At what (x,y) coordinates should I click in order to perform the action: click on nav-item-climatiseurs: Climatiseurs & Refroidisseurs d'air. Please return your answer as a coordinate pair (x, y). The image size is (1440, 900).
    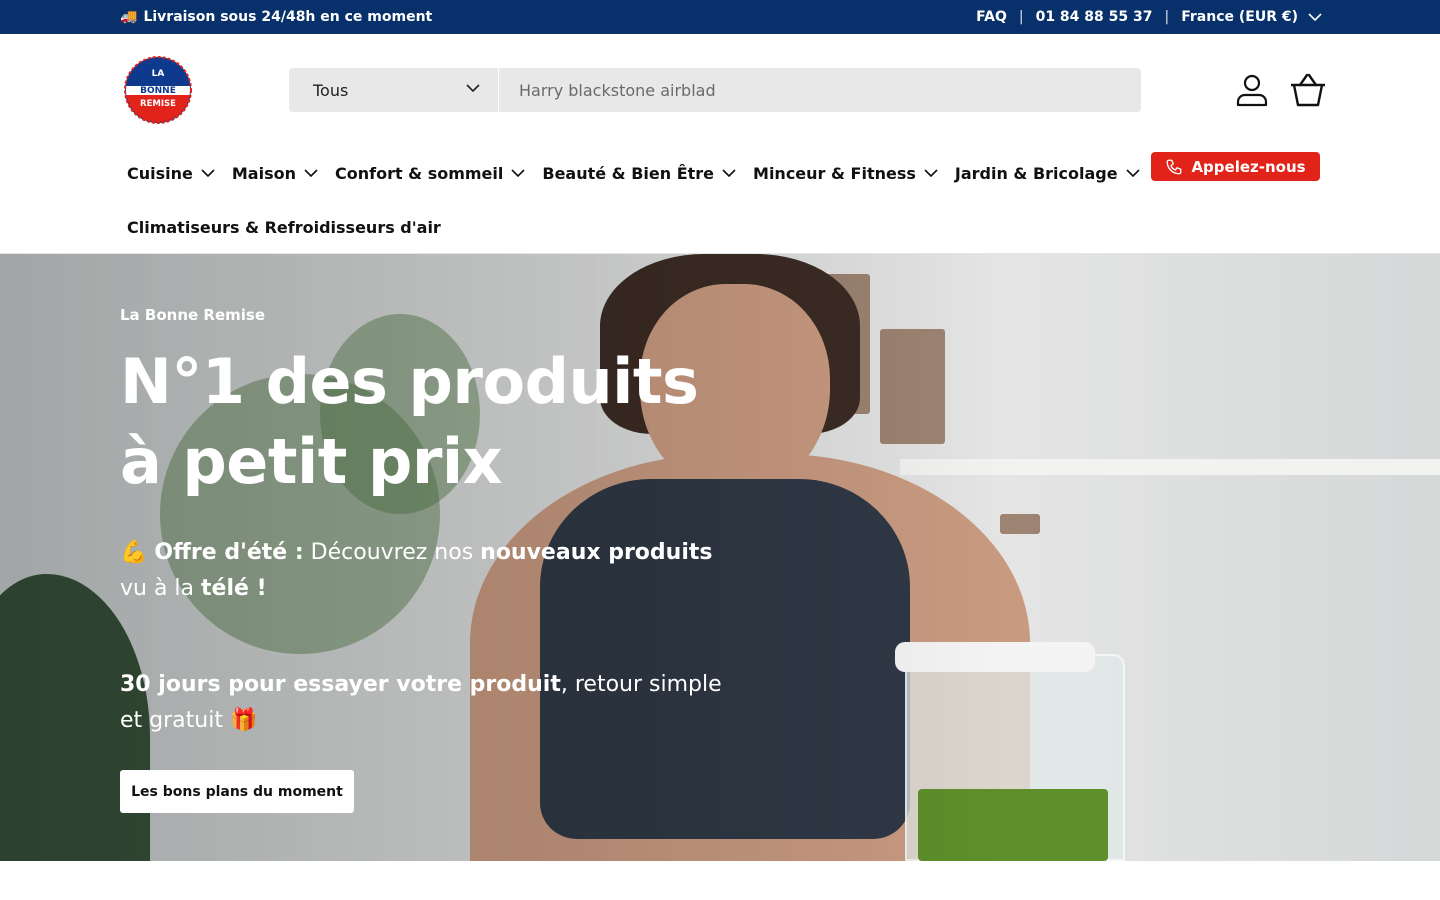
    Looking at the image, I should click on (284, 227).